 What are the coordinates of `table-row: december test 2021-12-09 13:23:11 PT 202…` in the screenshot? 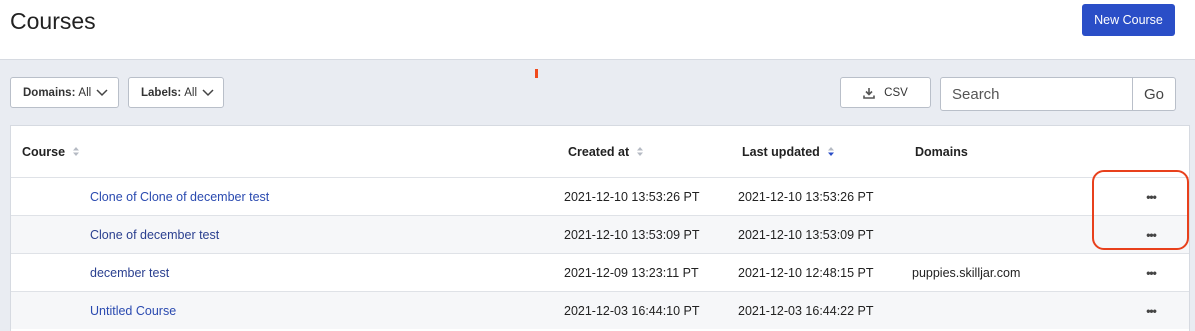 It's located at (600, 272).